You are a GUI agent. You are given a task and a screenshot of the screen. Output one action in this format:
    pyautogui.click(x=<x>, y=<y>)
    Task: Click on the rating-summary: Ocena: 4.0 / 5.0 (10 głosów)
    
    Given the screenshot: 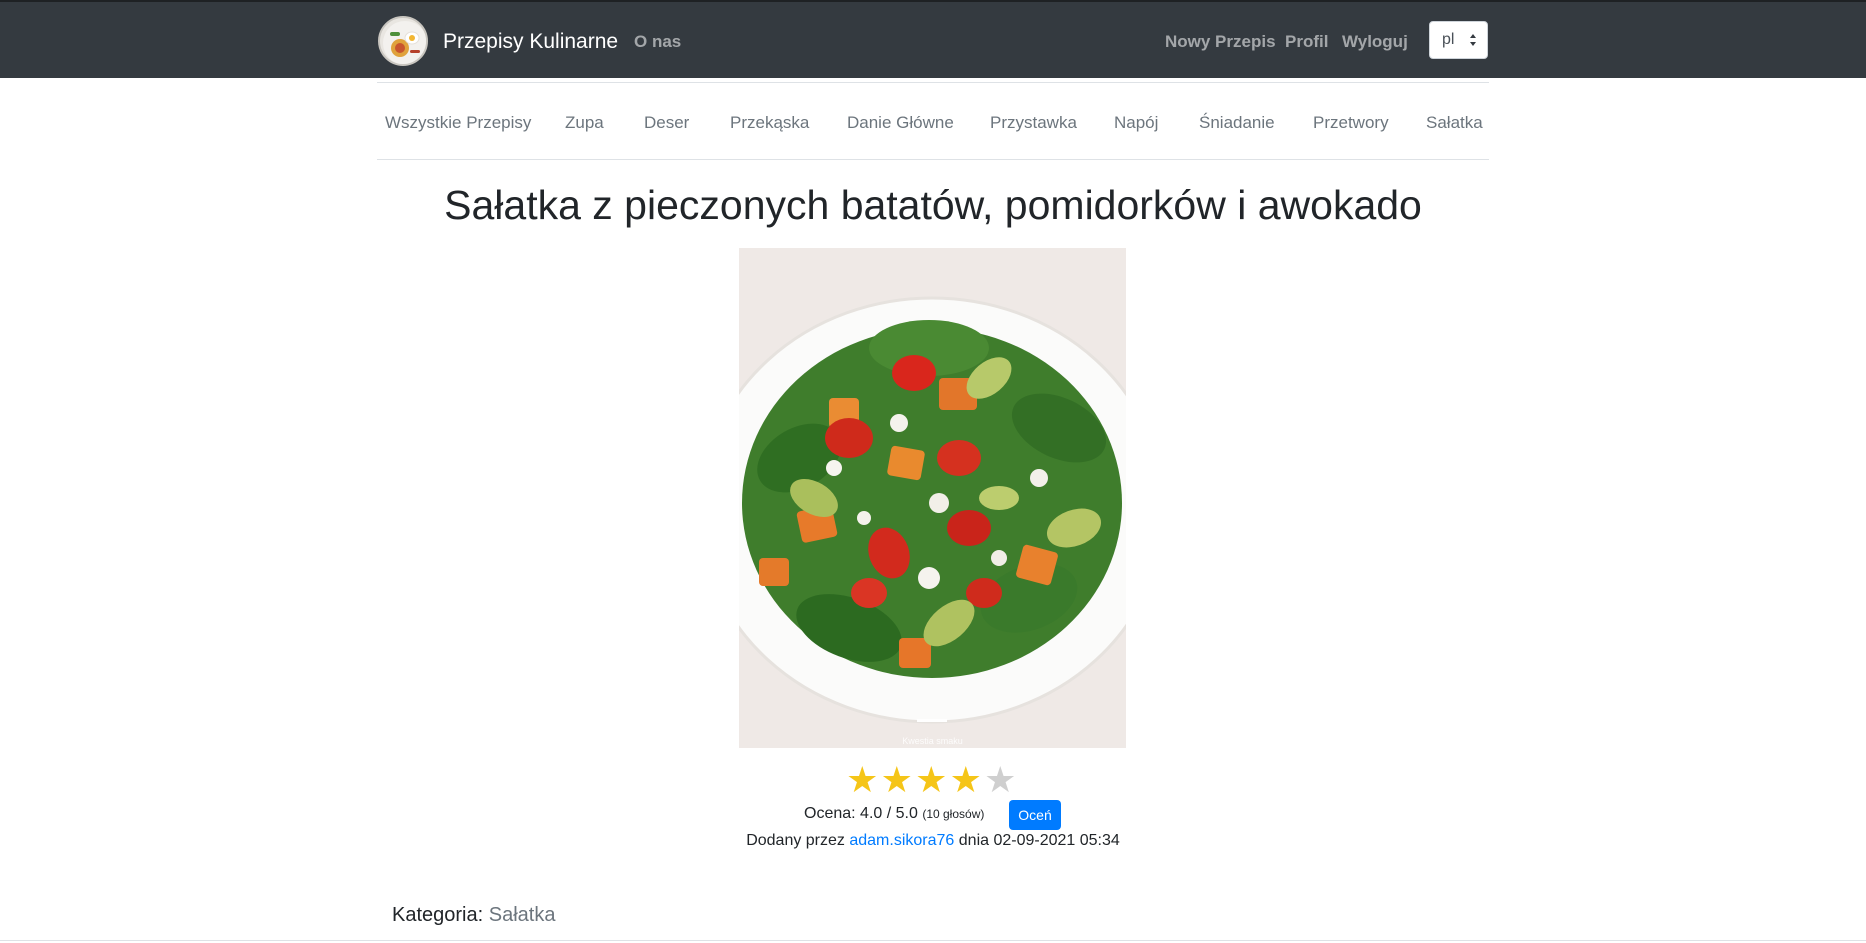 What is the action you would take?
    pyautogui.click(x=894, y=814)
    